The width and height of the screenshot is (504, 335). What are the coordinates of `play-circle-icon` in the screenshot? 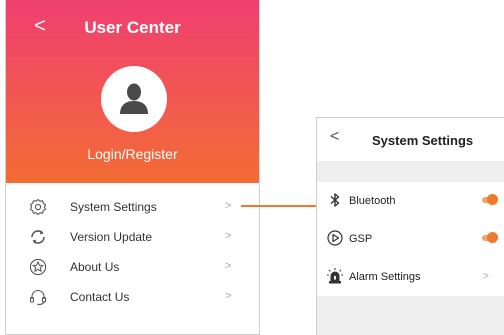 It's located at (335, 238).